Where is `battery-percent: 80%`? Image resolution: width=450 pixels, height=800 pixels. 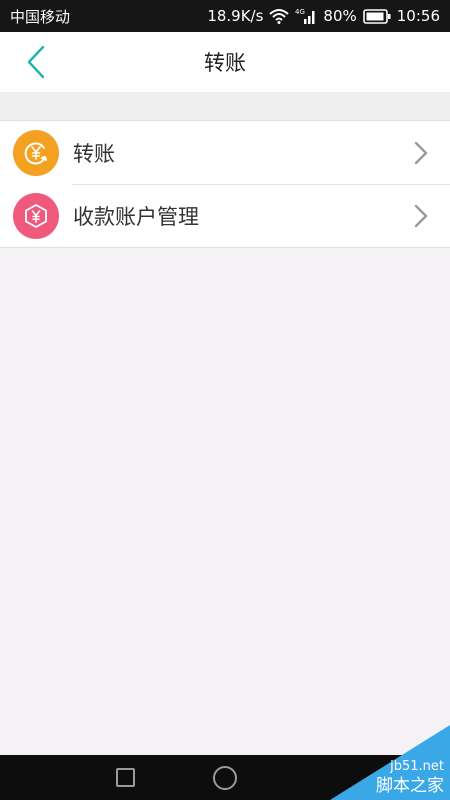
battery-percent: 80% is located at coordinates (340, 16).